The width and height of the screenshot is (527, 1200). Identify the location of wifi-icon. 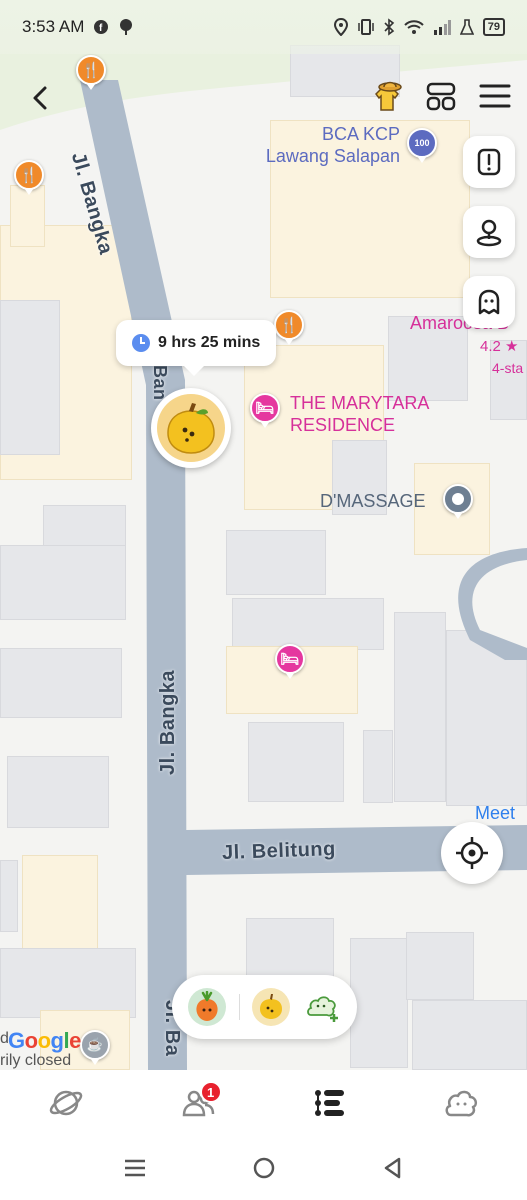
(414, 27).